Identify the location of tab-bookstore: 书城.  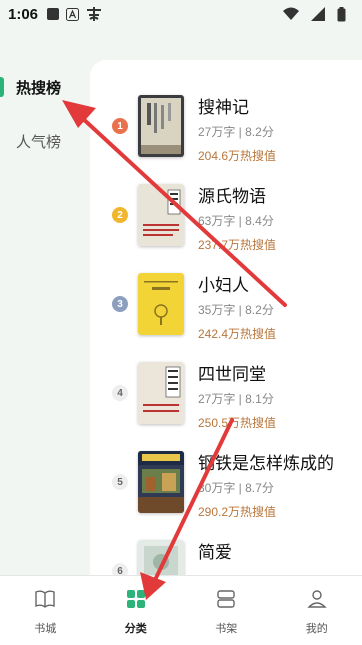
(45, 610).